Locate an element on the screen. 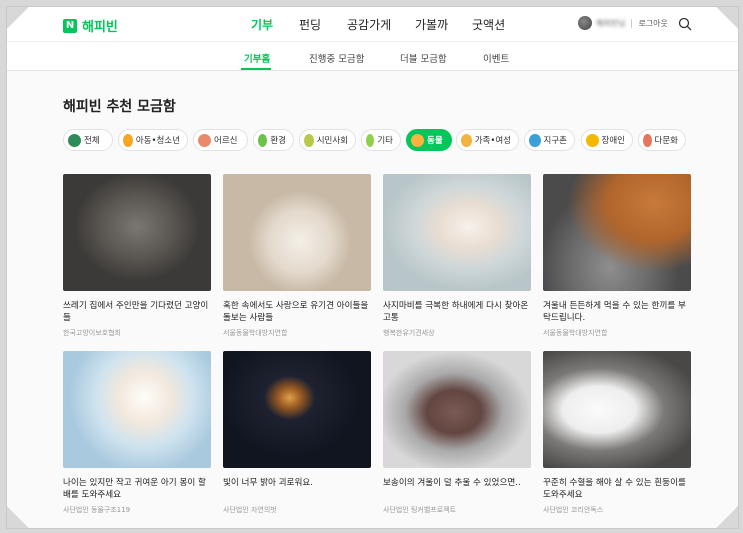 The width and height of the screenshot is (743, 533). category-chip-label: 환경 is located at coordinates (278, 141).